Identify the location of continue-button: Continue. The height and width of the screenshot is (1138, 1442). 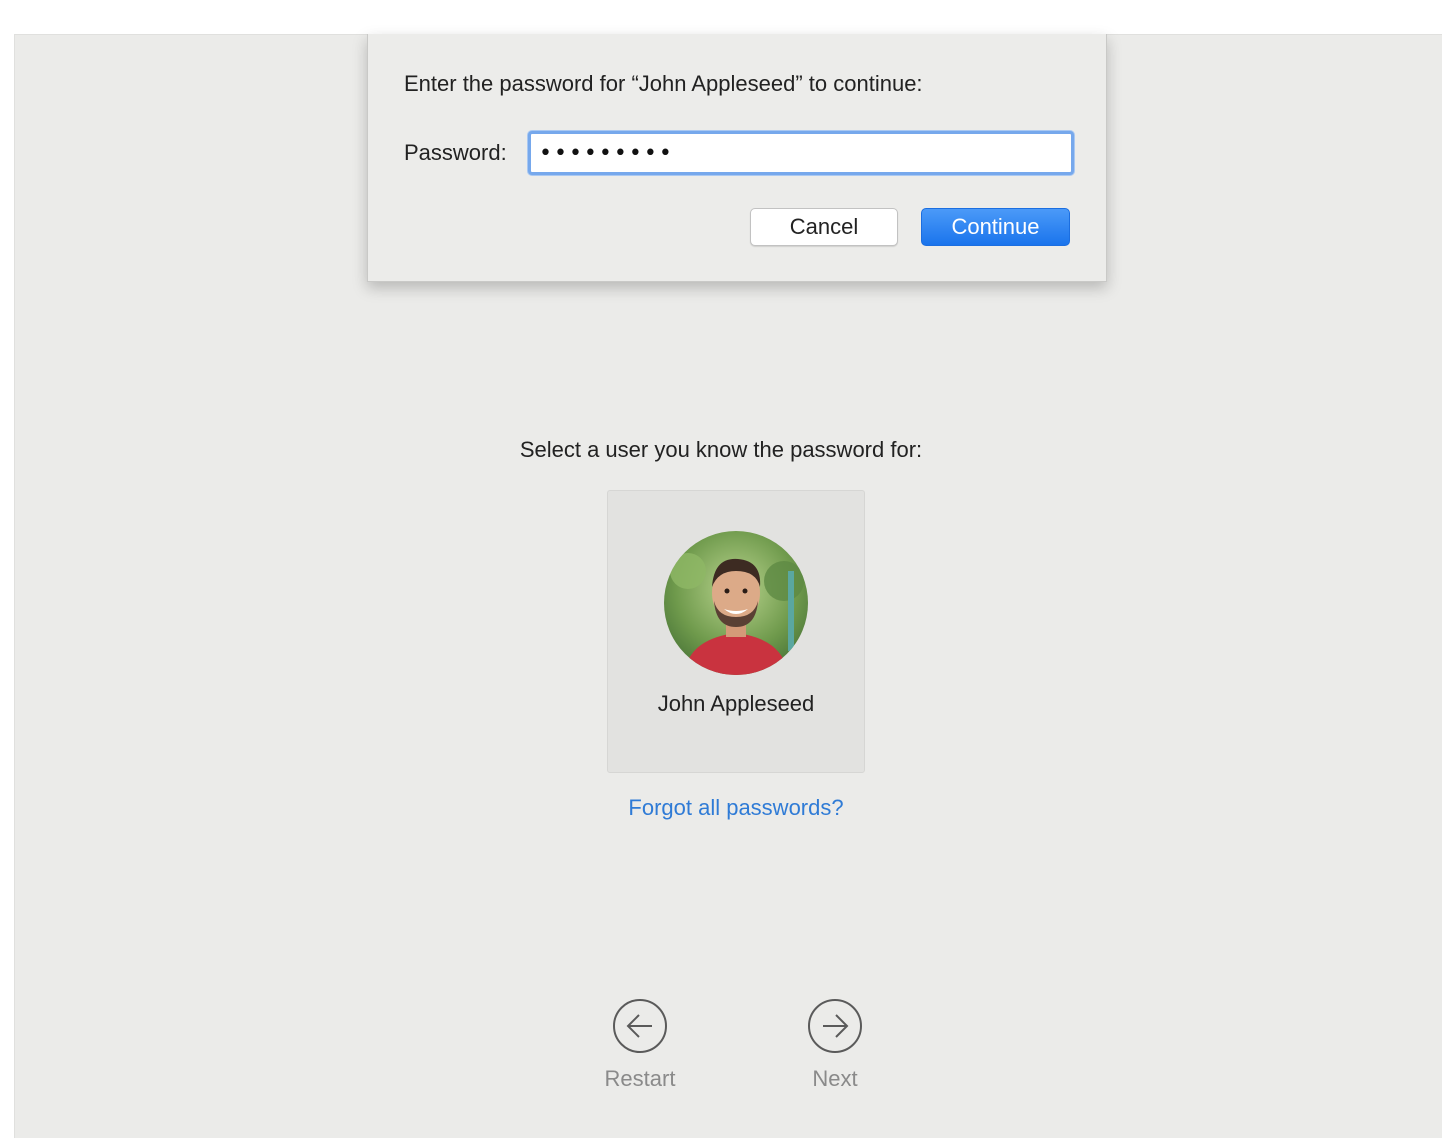
(995, 227).